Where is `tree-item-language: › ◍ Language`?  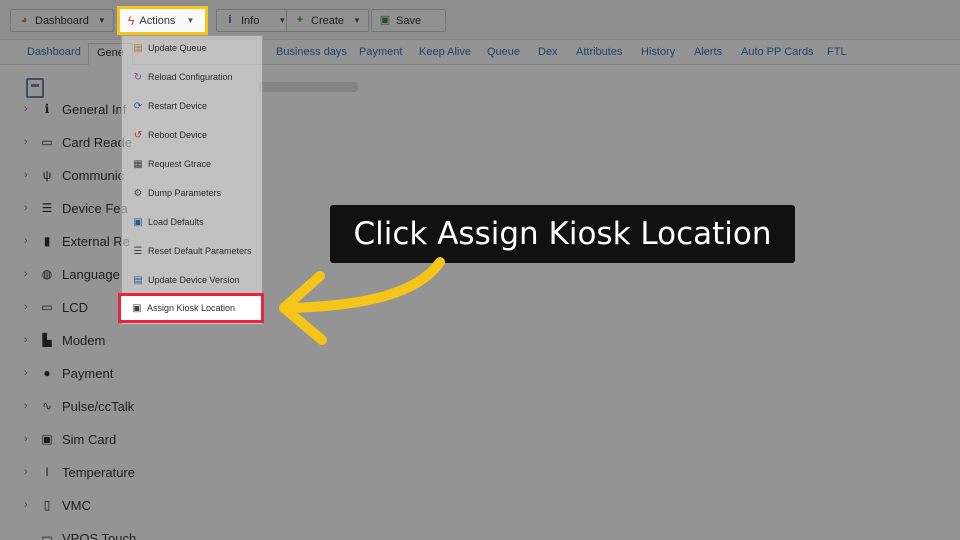
tree-item-language: › ◍ Language is located at coordinates (72, 274).